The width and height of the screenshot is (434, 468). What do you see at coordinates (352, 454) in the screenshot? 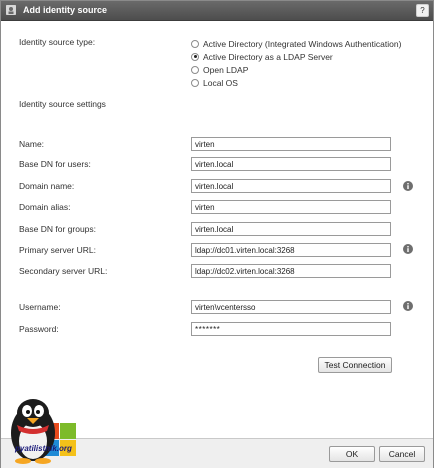
I see `ok-button: OK` at bounding box center [352, 454].